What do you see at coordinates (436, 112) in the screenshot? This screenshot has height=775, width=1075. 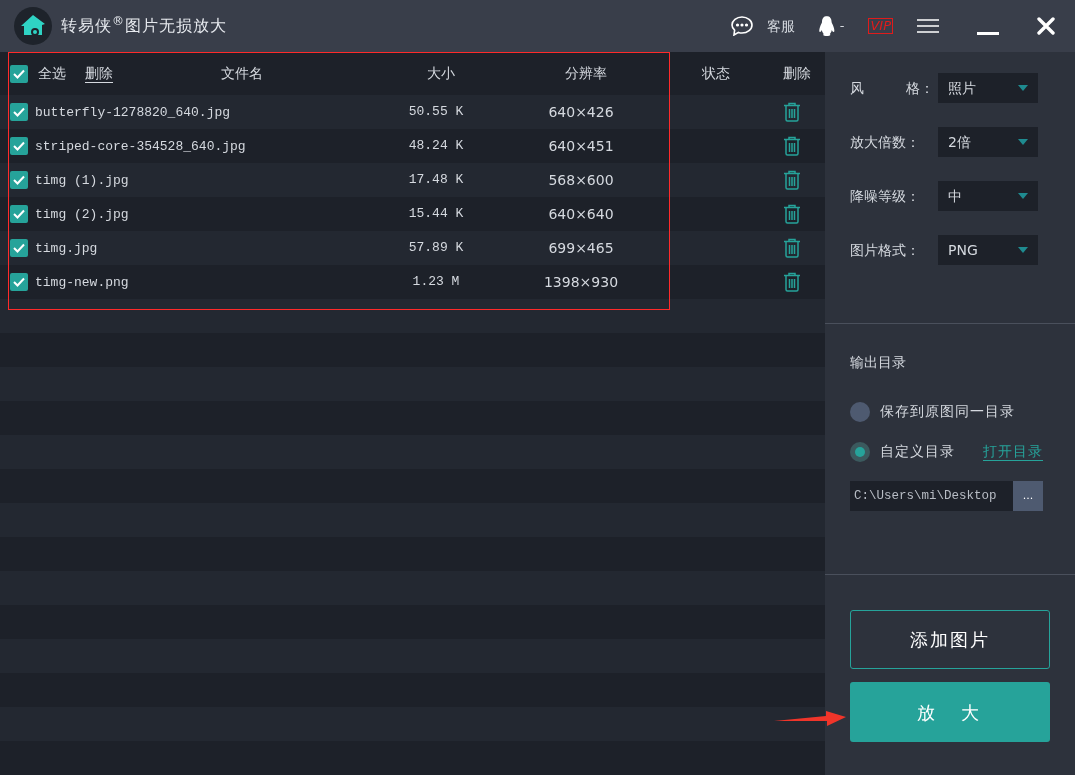 I see `file-size: 50.55 K` at bounding box center [436, 112].